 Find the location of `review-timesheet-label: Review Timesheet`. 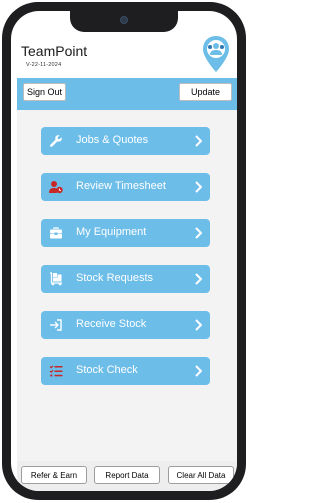

review-timesheet-label: Review Timesheet is located at coordinates (121, 186).